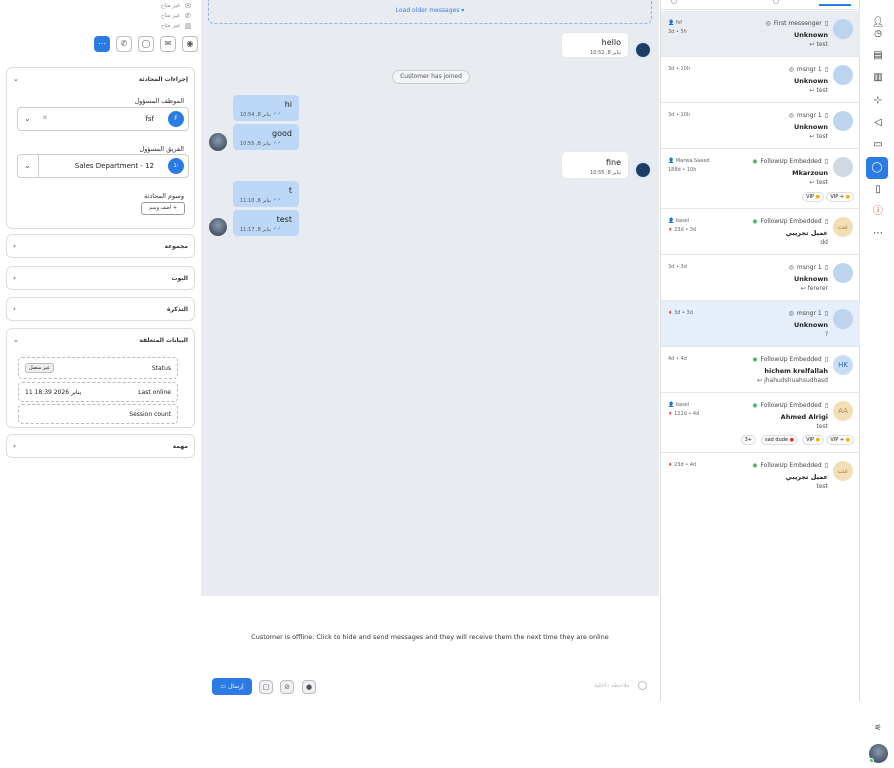 The height and width of the screenshot is (768, 894). I want to click on folder-icon: ▭, so click(878, 145).